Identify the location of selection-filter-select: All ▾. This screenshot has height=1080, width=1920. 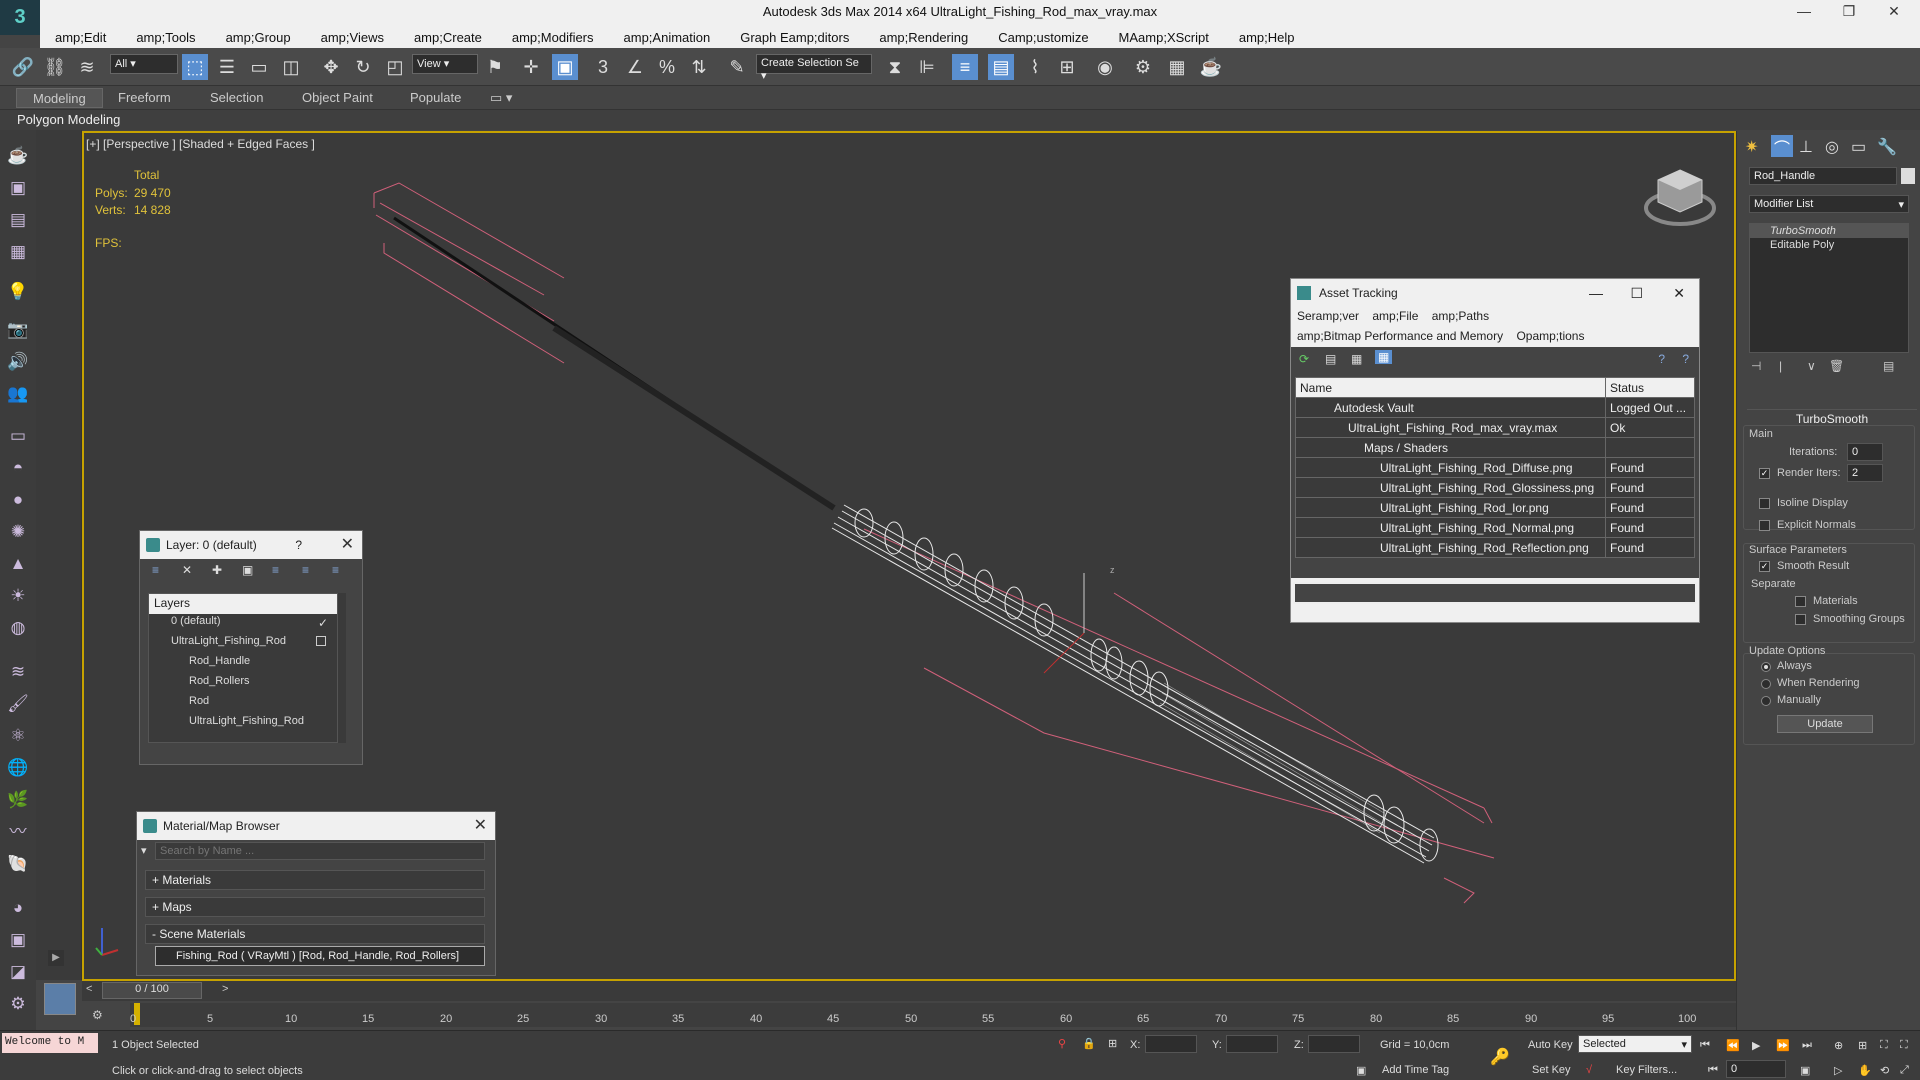
(144, 64).